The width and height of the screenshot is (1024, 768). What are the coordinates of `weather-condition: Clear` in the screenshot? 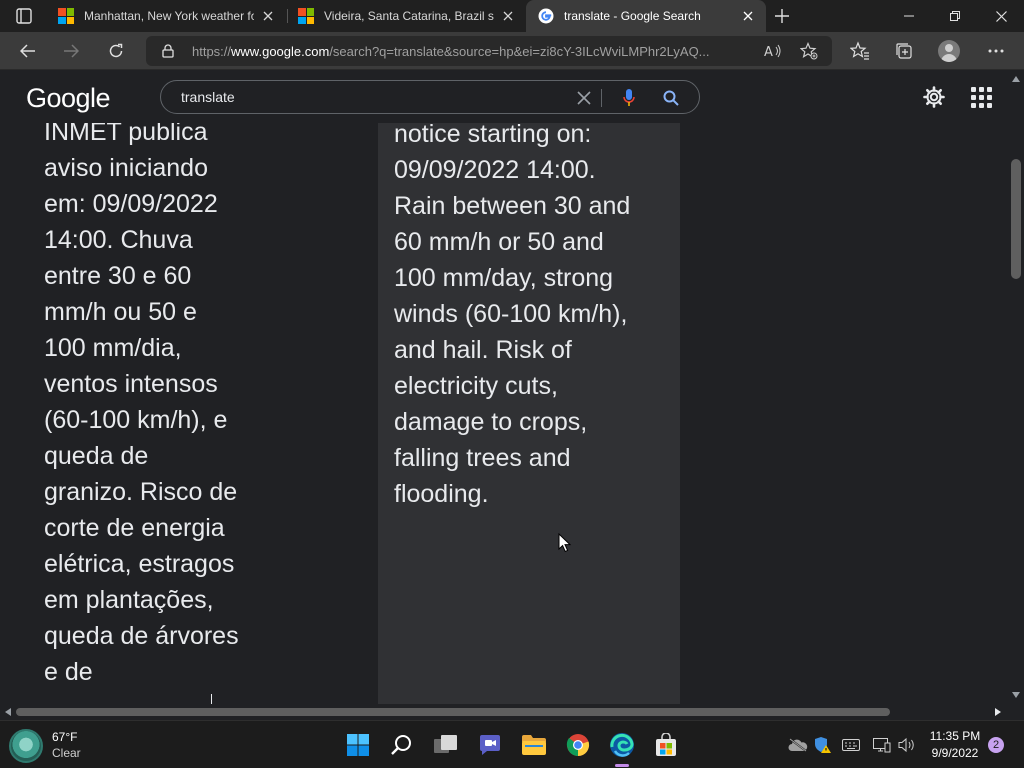 It's located at (66, 753).